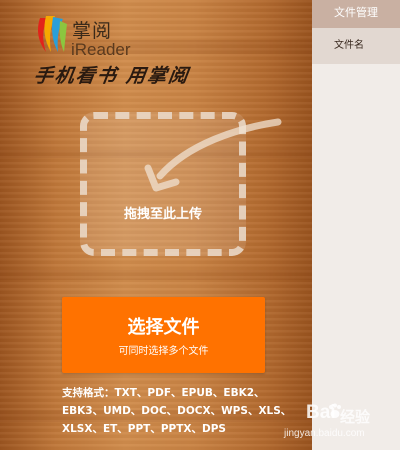 The width and height of the screenshot is (400, 450). What do you see at coordinates (101, 49) in the screenshot?
I see `logo-name-en: iReader` at bounding box center [101, 49].